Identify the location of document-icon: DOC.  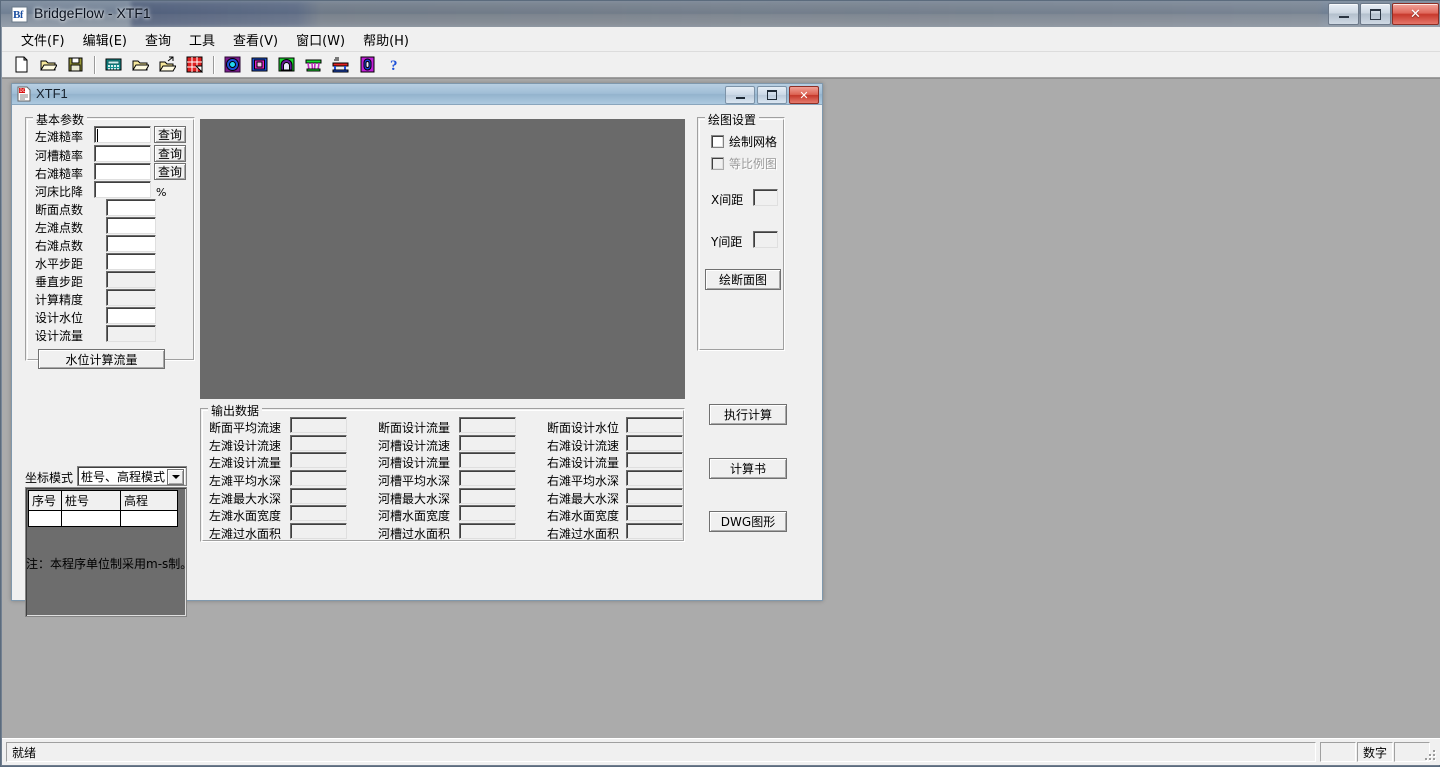
(24, 94).